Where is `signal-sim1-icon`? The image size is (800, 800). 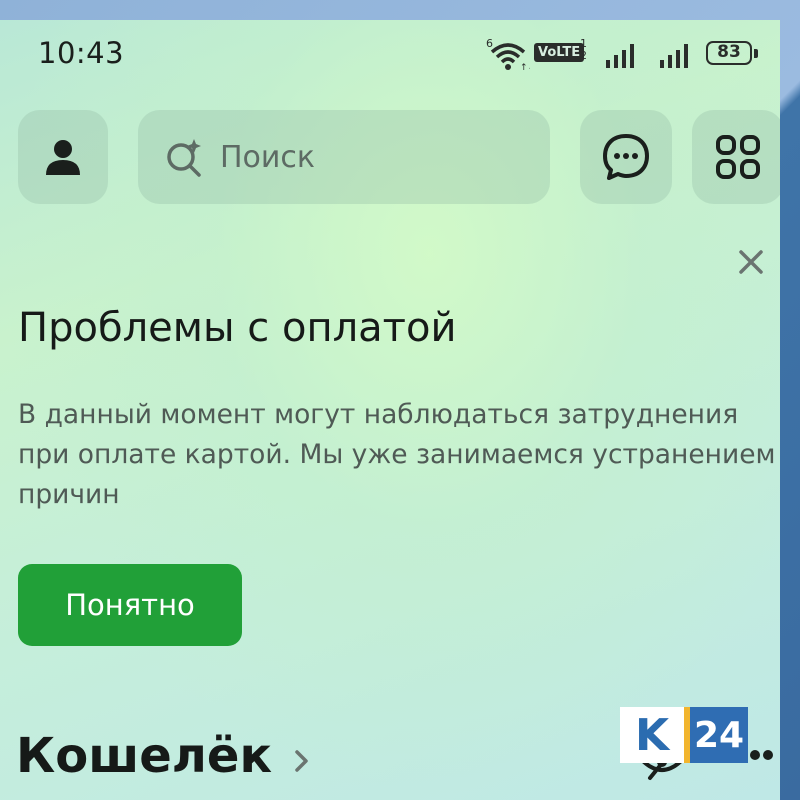 signal-sim1-icon is located at coordinates (620, 56).